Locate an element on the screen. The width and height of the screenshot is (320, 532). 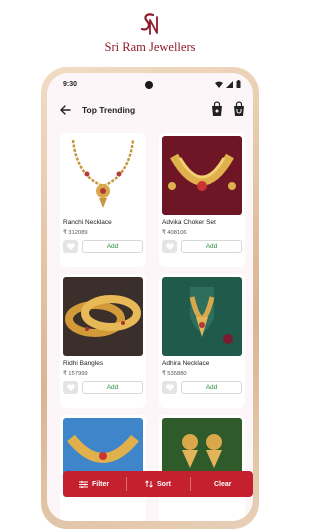
camera-cutout is located at coordinates (149, 85).